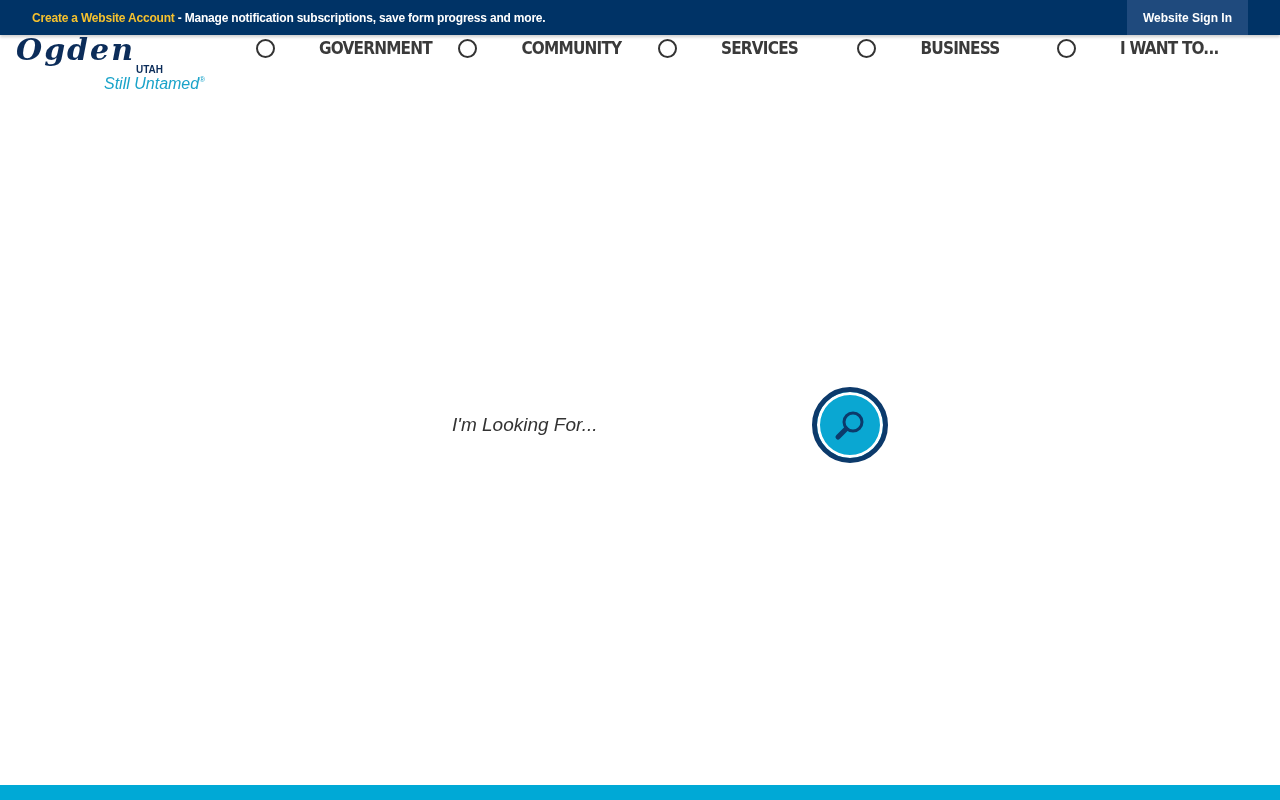  I want to click on sign-in-button: Website Sign In, so click(1187, 17).